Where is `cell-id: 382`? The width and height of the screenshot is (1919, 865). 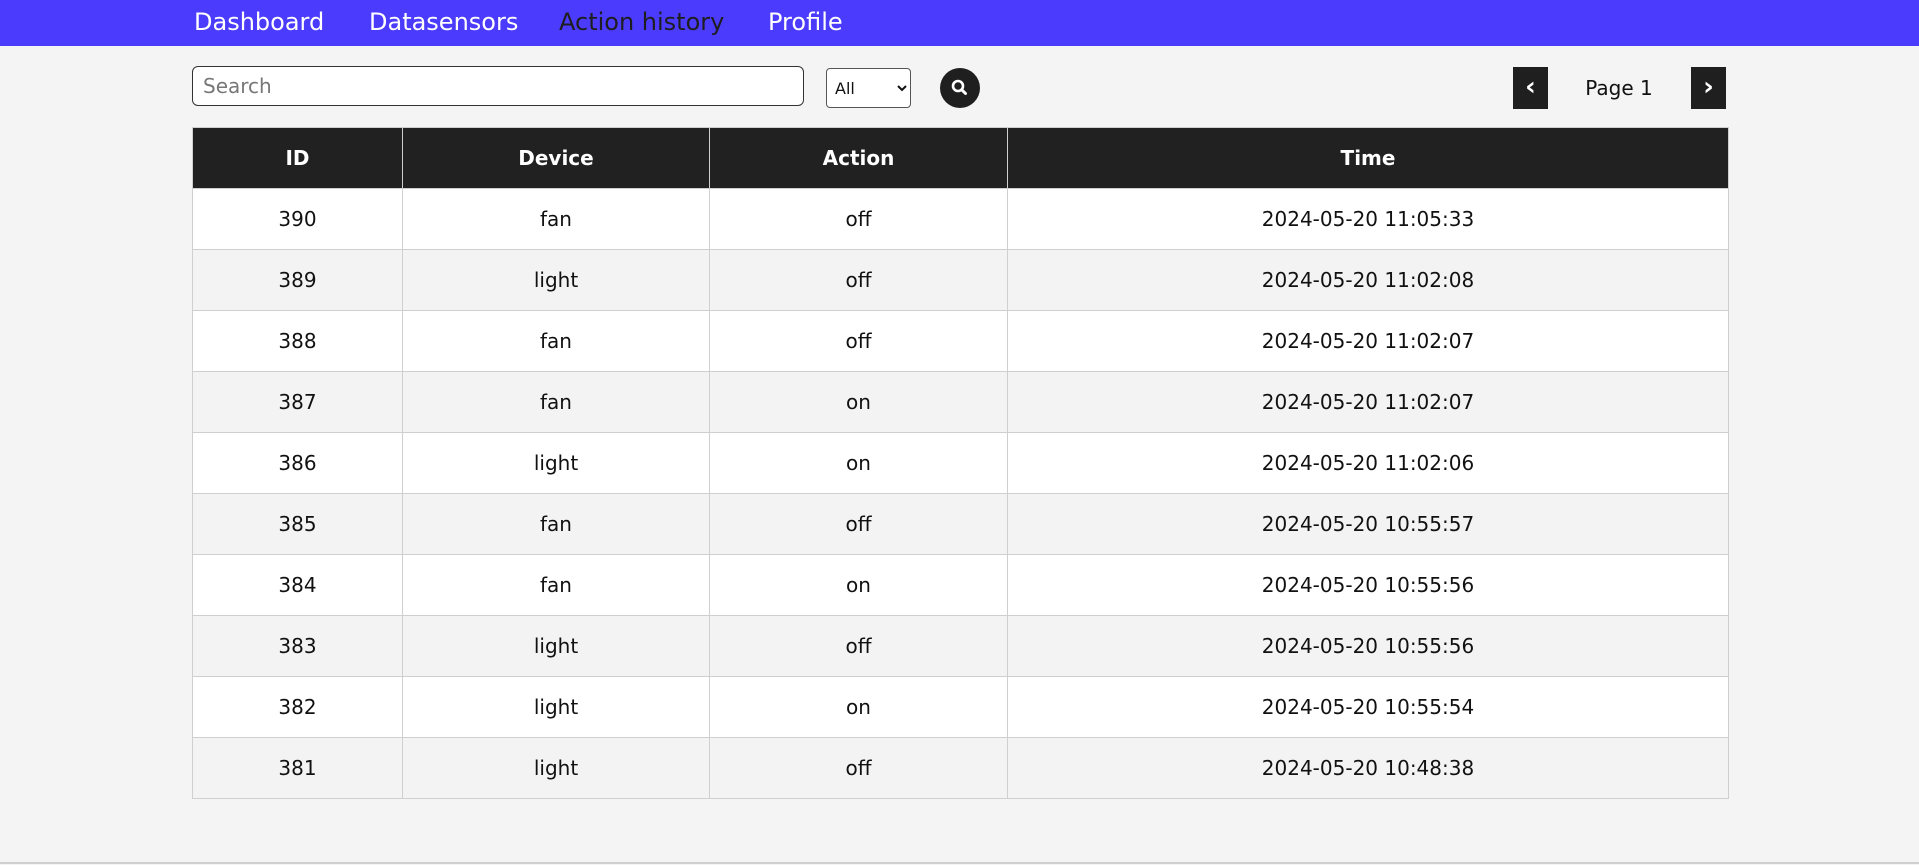
cell-id: 382 is located at coordinates (297, 707).